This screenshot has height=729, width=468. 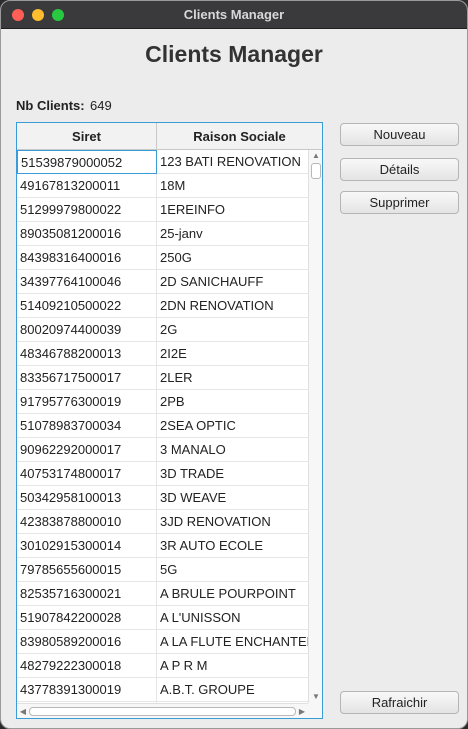 What do you see at coordinates (87, 618) in the screenshot?
I see `siret-cell: 51907842200028` at bounding box center [87, 618].